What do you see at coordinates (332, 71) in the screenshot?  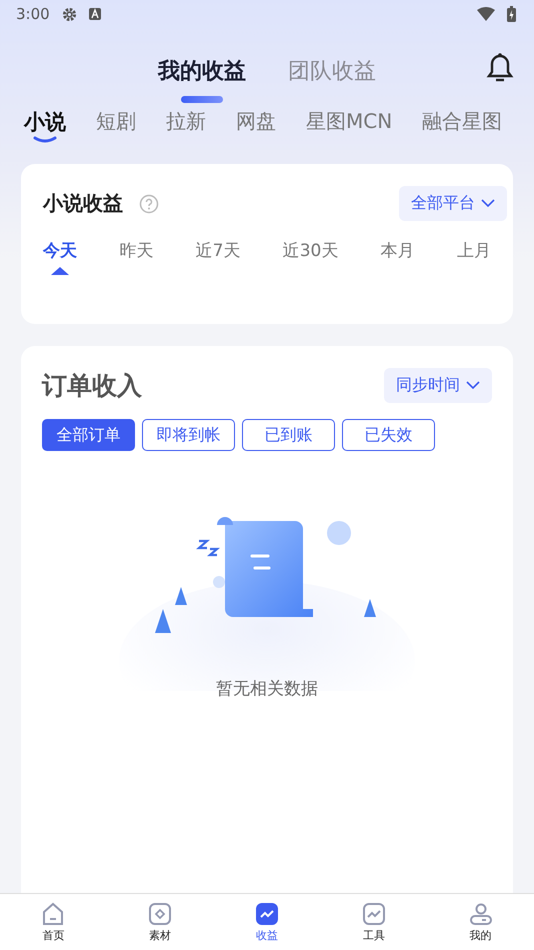 I see `header-tab: 团队收益` at bounding box center [332, 71].